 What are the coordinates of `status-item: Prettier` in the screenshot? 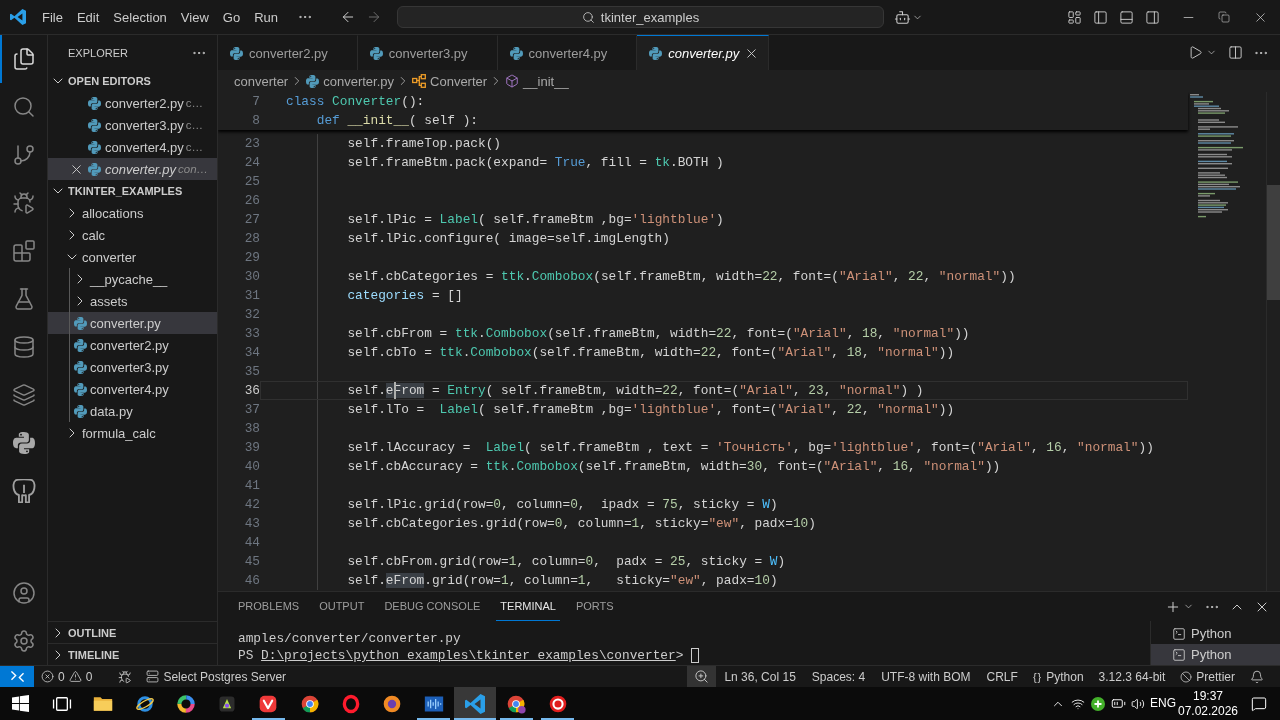 It's located at (1207, 676).